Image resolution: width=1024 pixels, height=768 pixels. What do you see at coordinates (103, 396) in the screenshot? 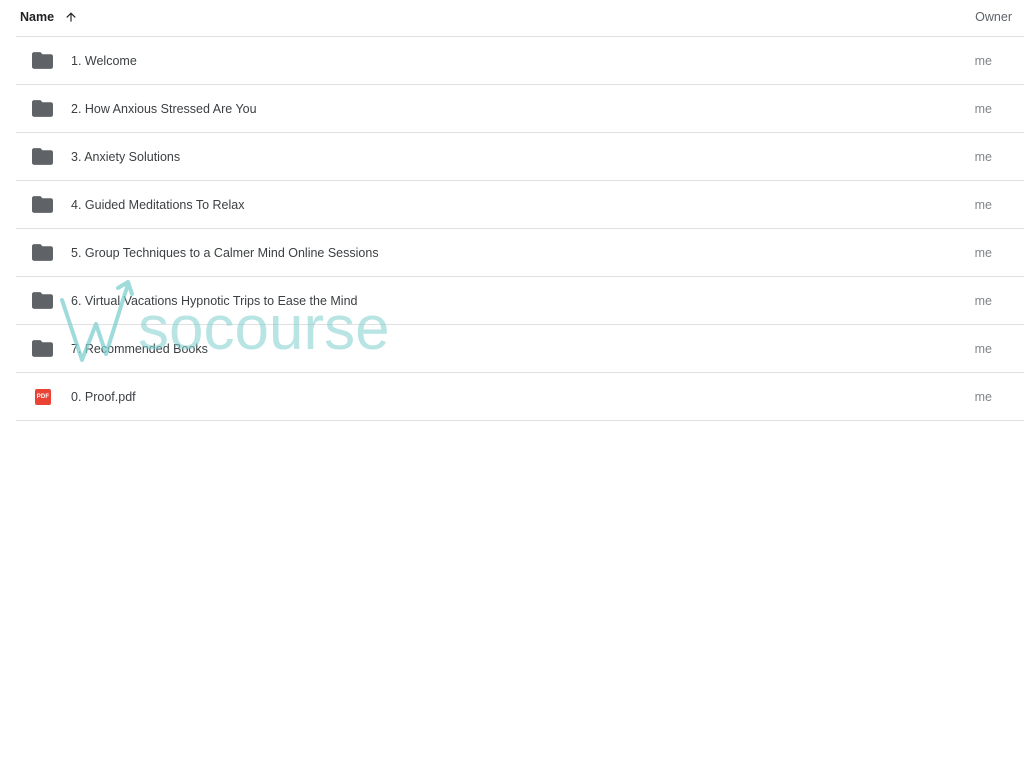
I see `file-name: 0. Proof.pdf` at bounding box center [103, 396].